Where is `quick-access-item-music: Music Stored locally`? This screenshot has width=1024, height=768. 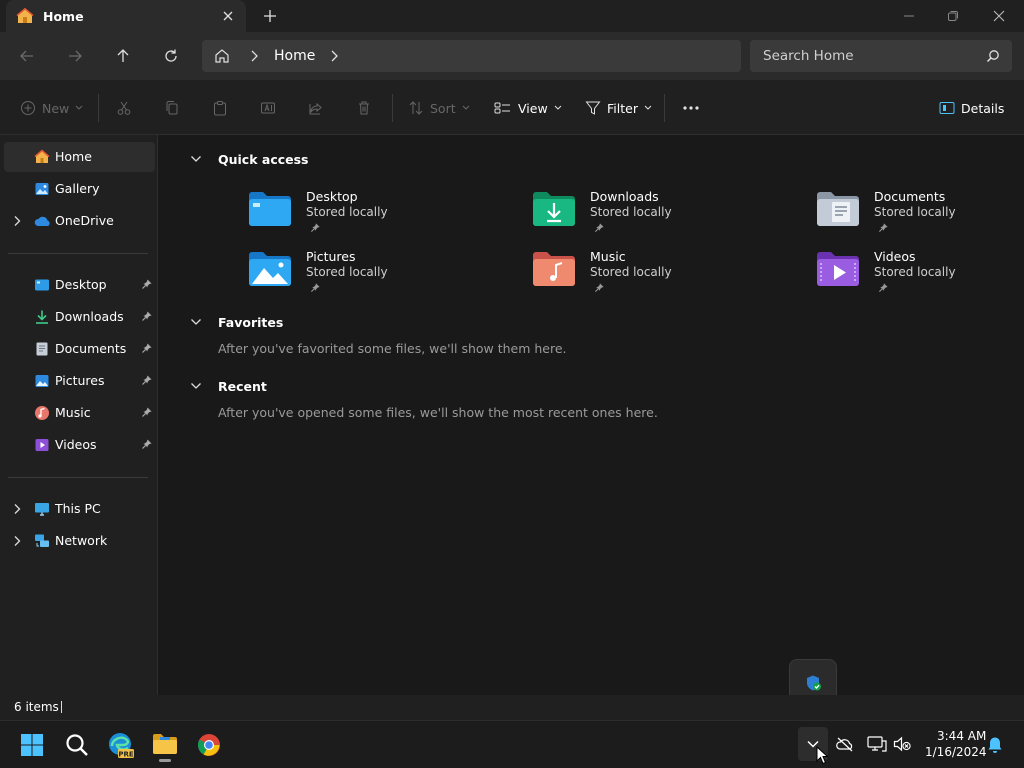
quick-access-item-music: Music Stored locally is located at coordinates (654, 271).